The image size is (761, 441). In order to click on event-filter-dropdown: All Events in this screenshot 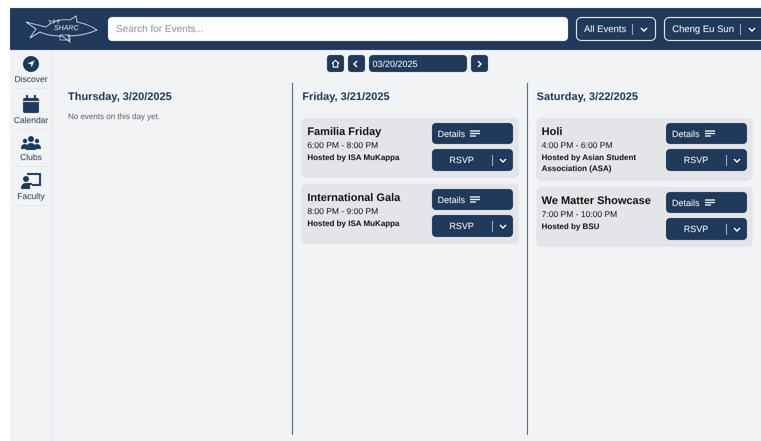, I will do `click(616, 29)`.